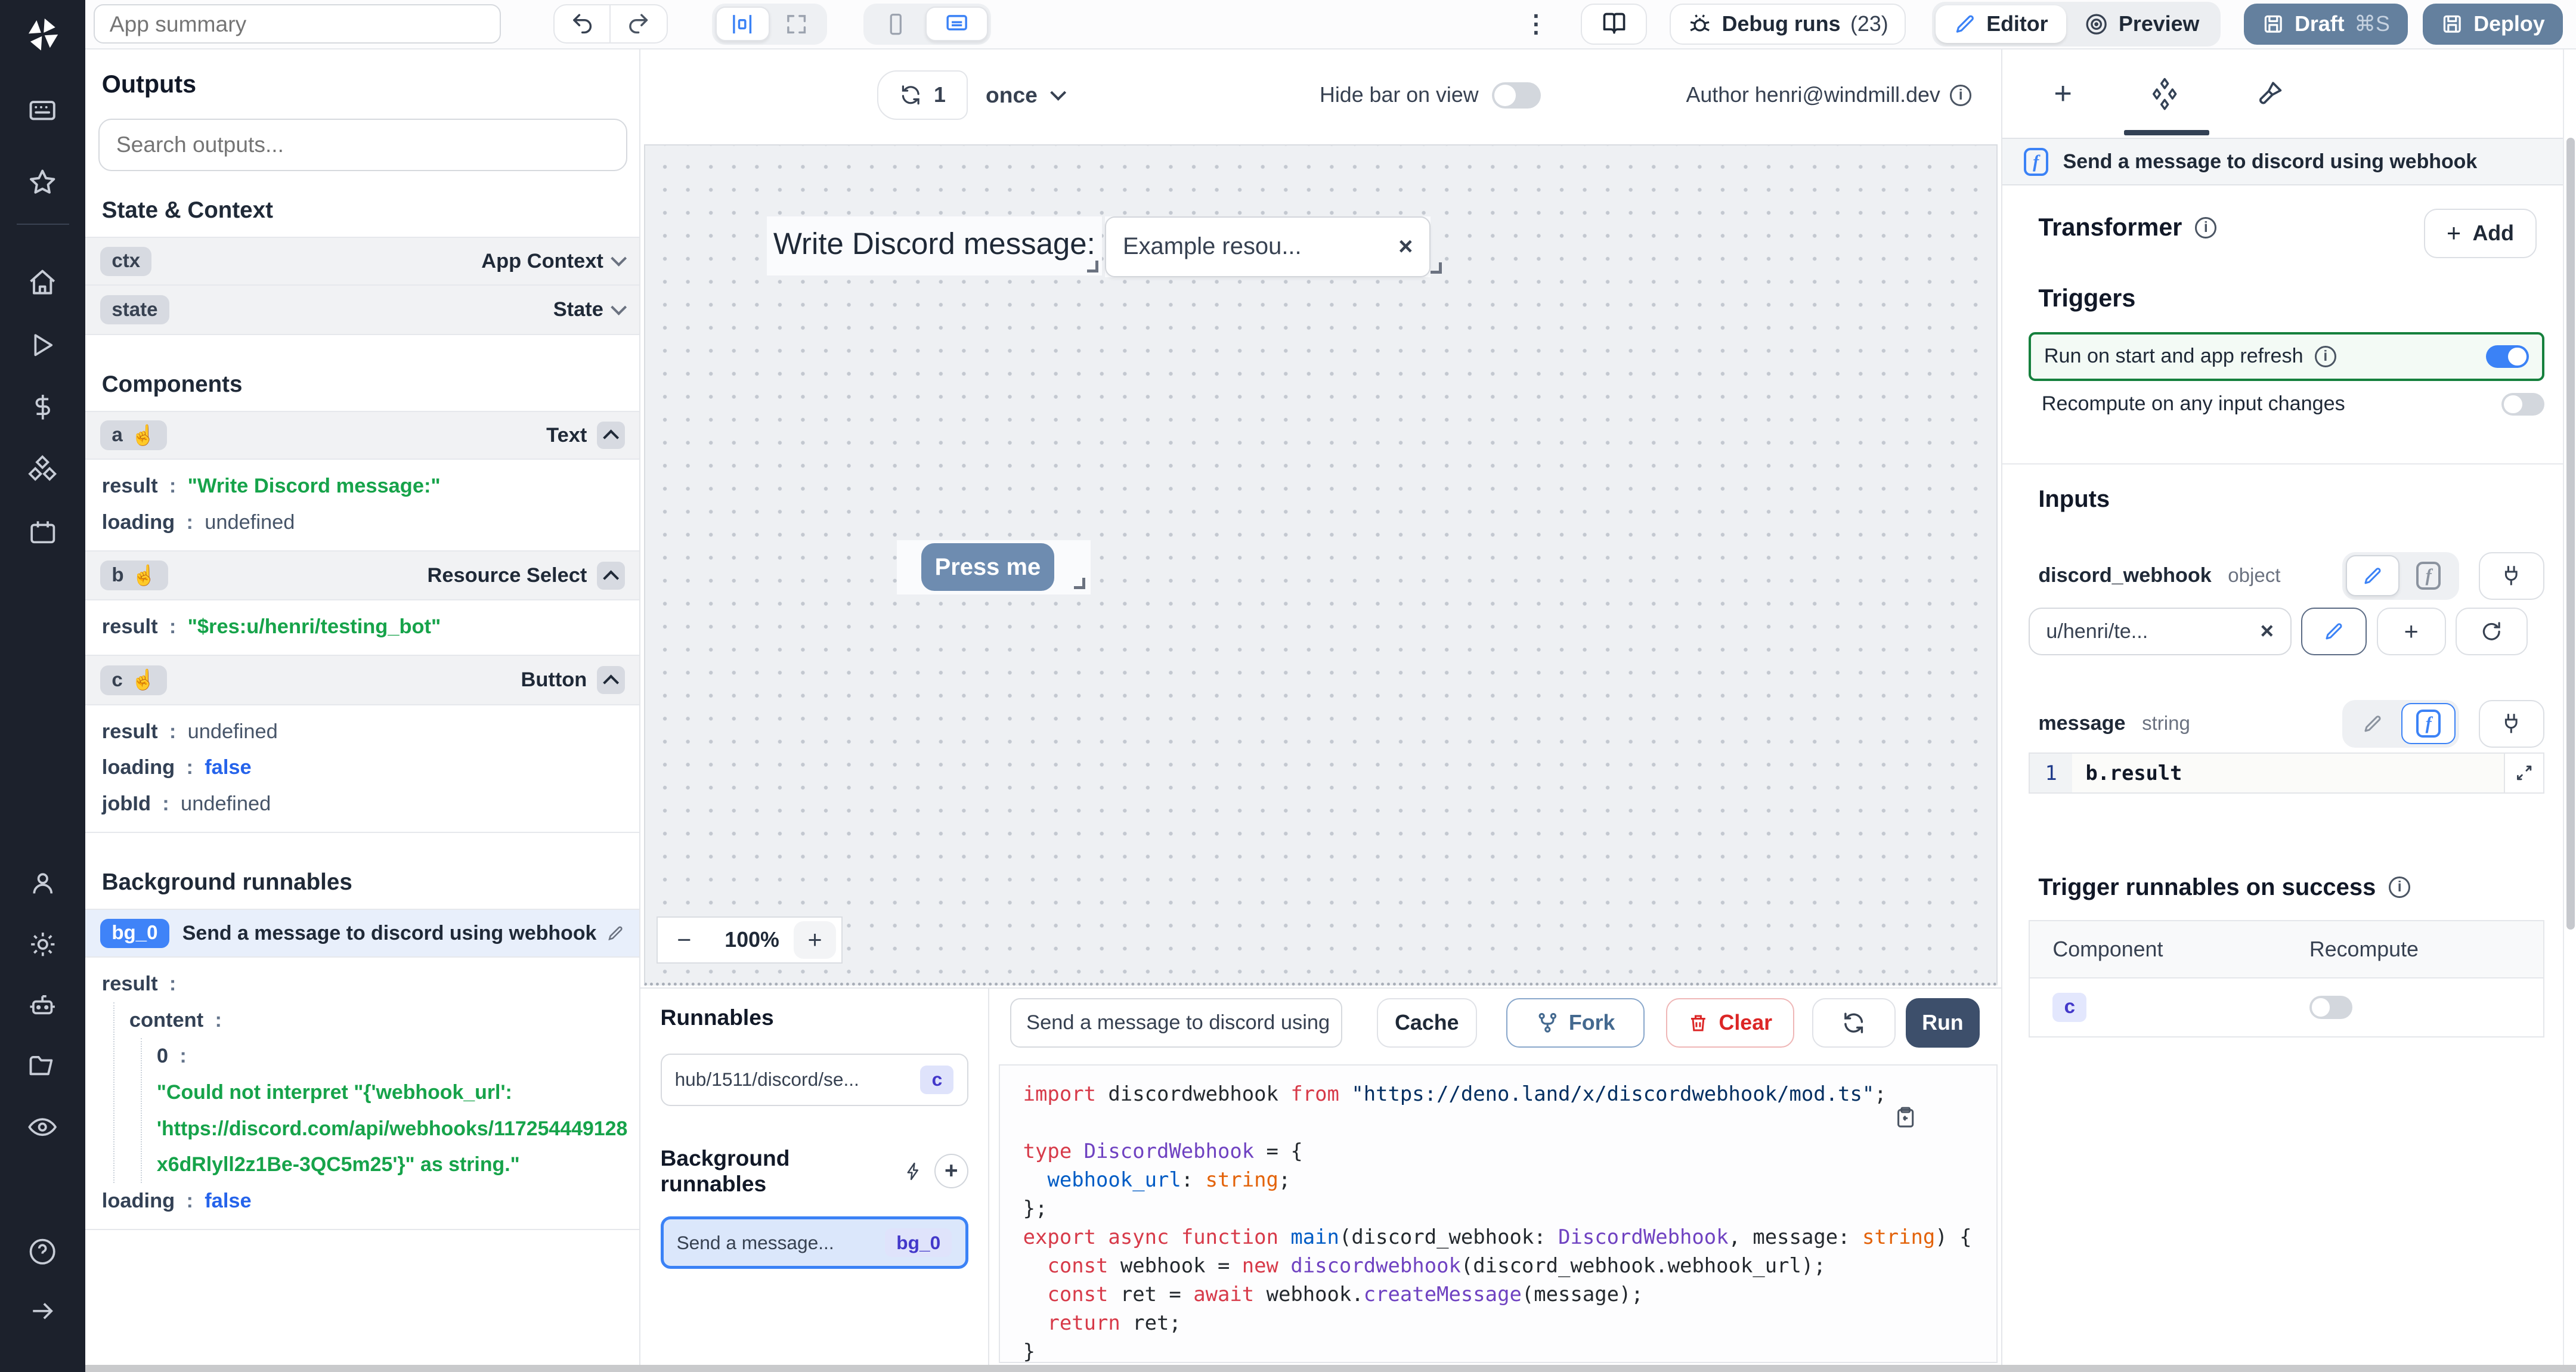 The height and width of the screenshot is (1372, 2576). Describe the element at coordinates (717, 1017) in the screenshot. I see `runnables-title: Runnables` at that location.